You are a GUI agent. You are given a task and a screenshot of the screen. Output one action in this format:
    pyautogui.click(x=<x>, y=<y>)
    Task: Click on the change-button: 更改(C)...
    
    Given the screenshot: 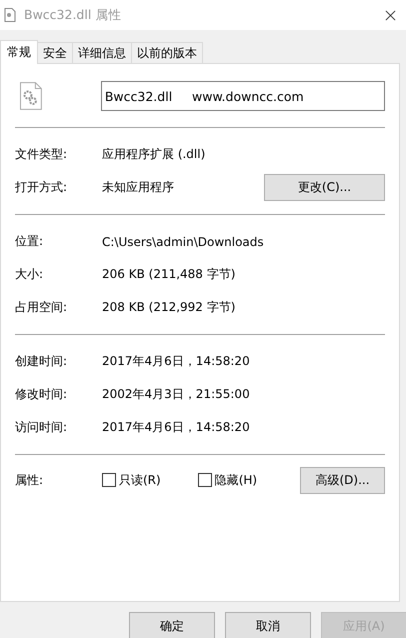 What is the action you would take?
    pyautogui.click(x=324, y=187)
    